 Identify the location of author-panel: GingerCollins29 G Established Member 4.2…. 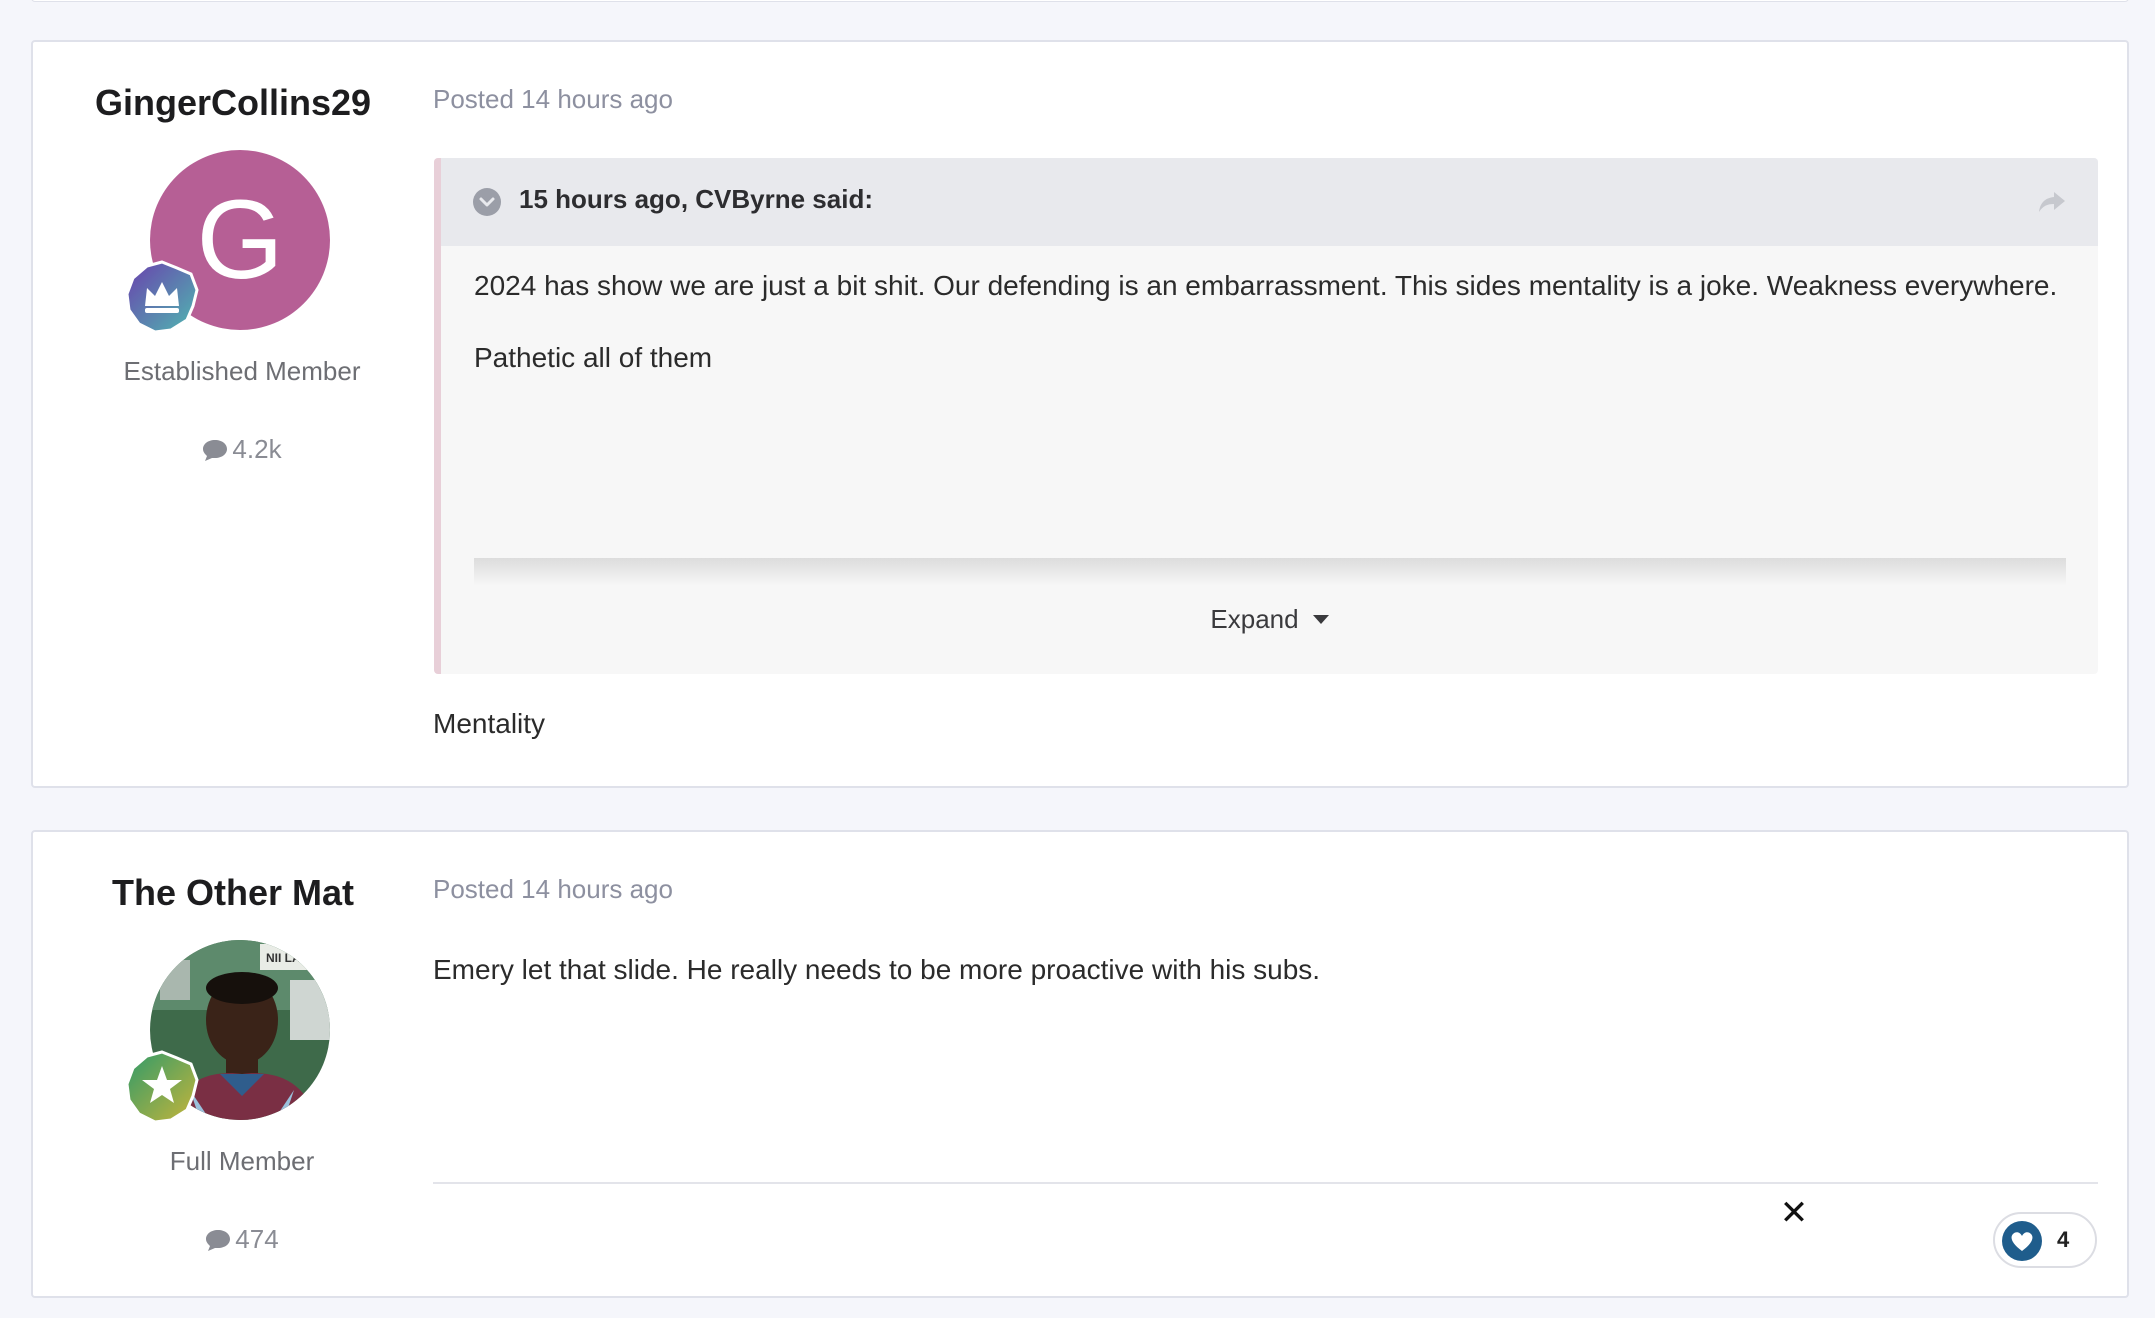
(242, 414).